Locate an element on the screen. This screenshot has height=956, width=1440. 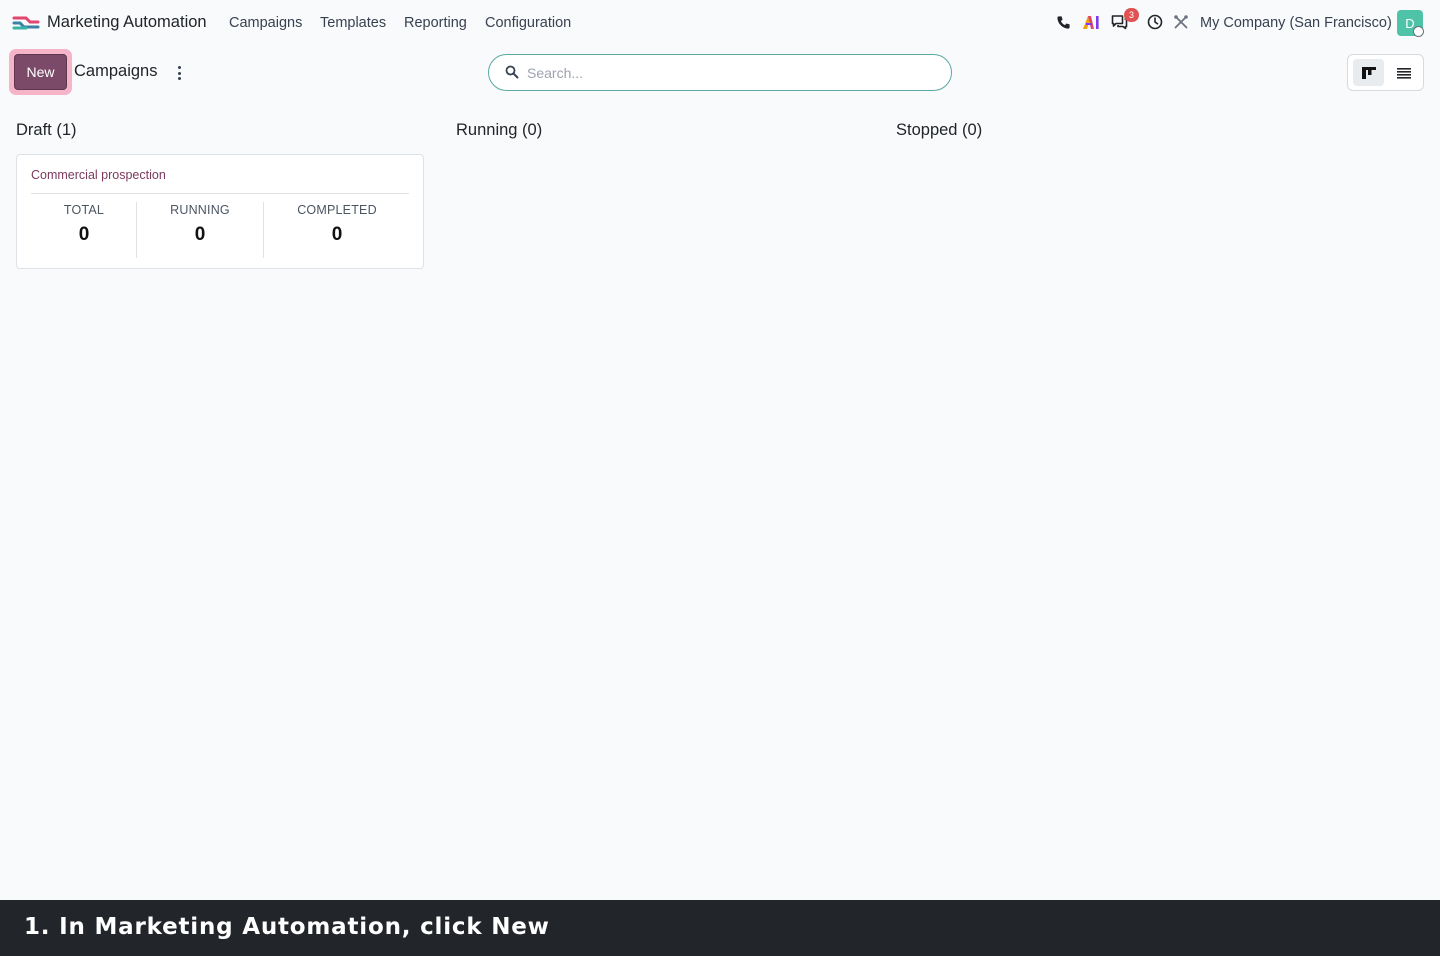
company-switcher: My Company (San Francisco) is located at coordinates (1296, 23).